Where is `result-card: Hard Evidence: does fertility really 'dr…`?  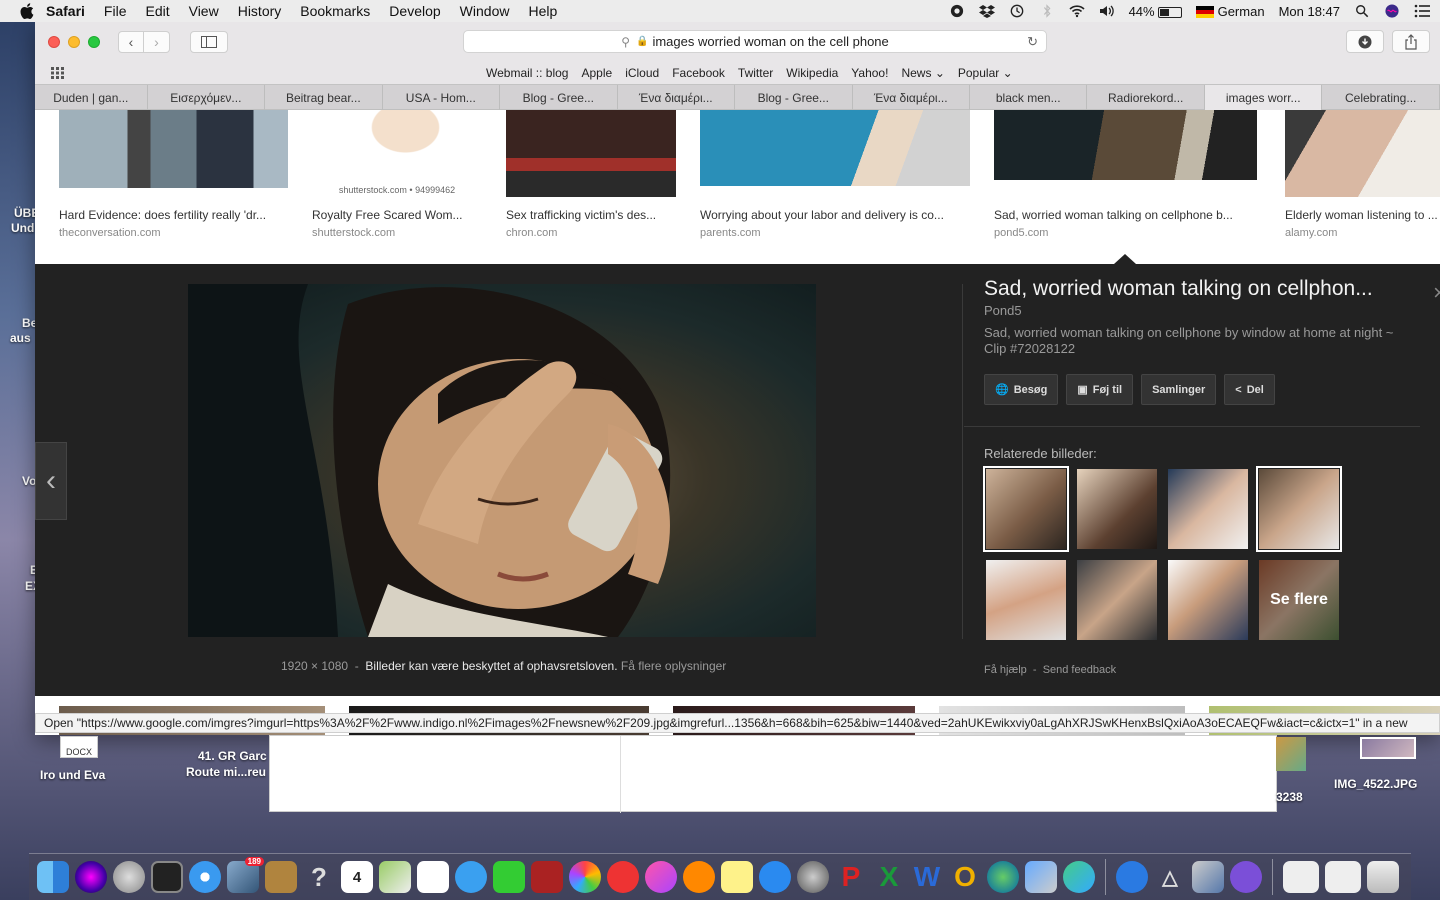
result-card: Hard Evidence: does fertility really 'dr… is located at coordinates (173, 174).